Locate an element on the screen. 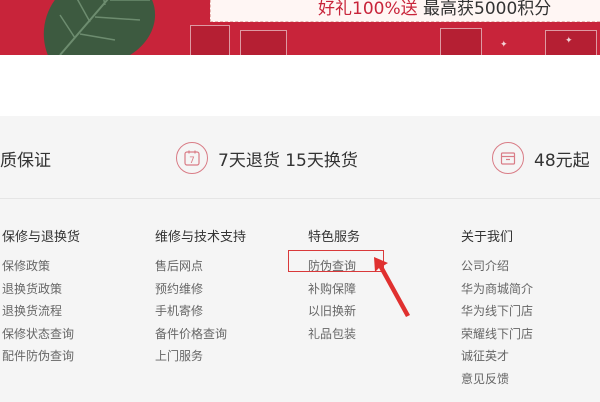 The image size is (600, 402). promo-rest: 最高获5000积分 is located at coordinates (487, 9).